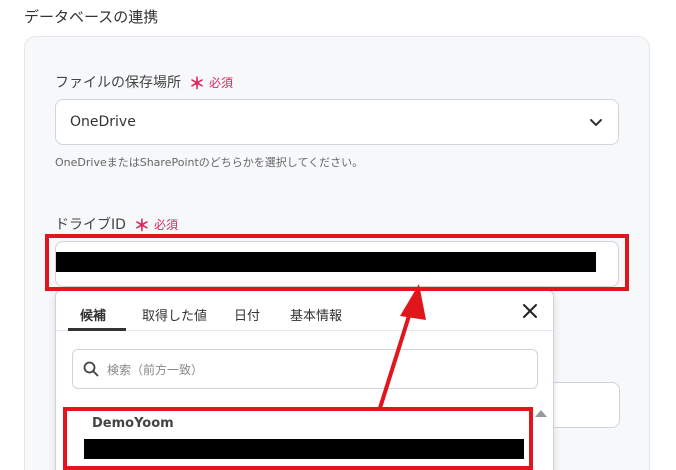  I want to click on tab-candidates: 候補, so click(93, 314).